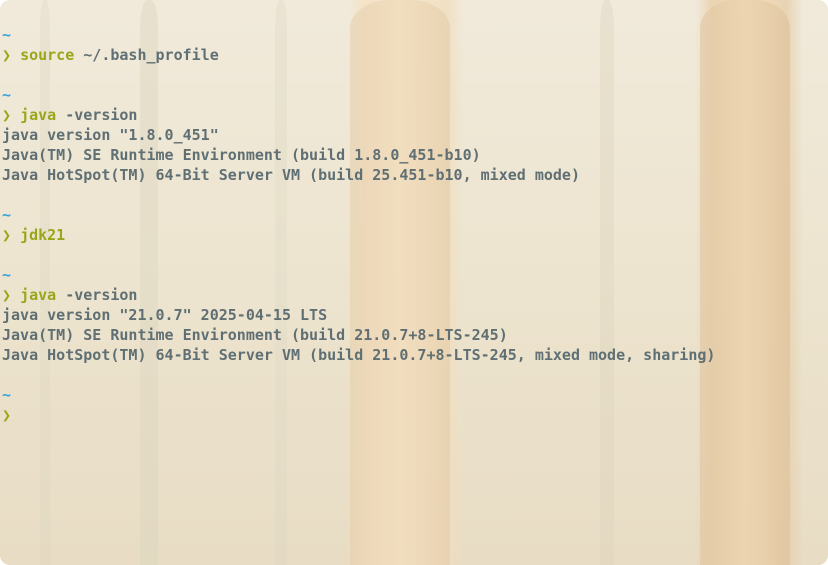  Describe the element at coordinates (415, 55) in the screenshot. I see `command-line: ❯ source ~/.bash_profile` at that location.